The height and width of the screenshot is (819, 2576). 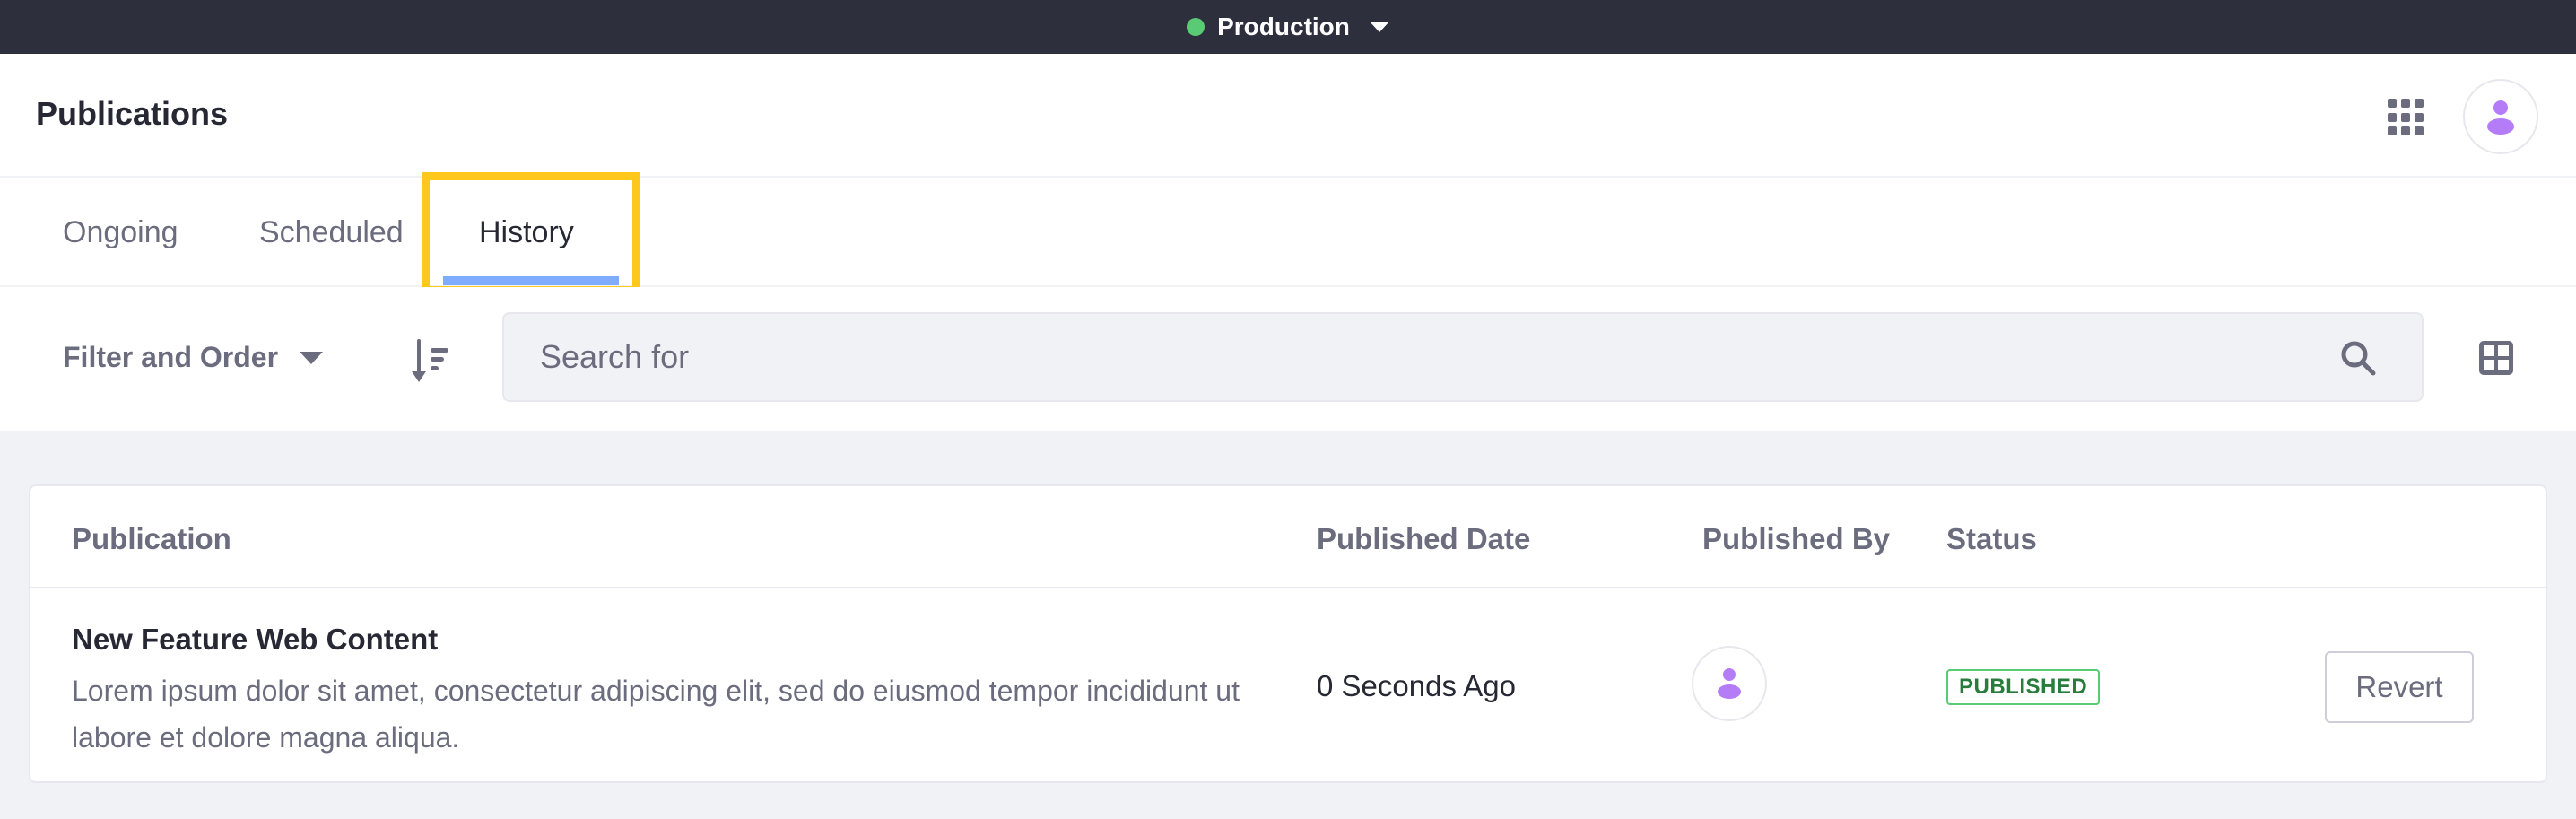 What do you see at coordinates (1283, 26) in the screenshot?
I see `environment-label: Production` at bounding box center [1283, 26].